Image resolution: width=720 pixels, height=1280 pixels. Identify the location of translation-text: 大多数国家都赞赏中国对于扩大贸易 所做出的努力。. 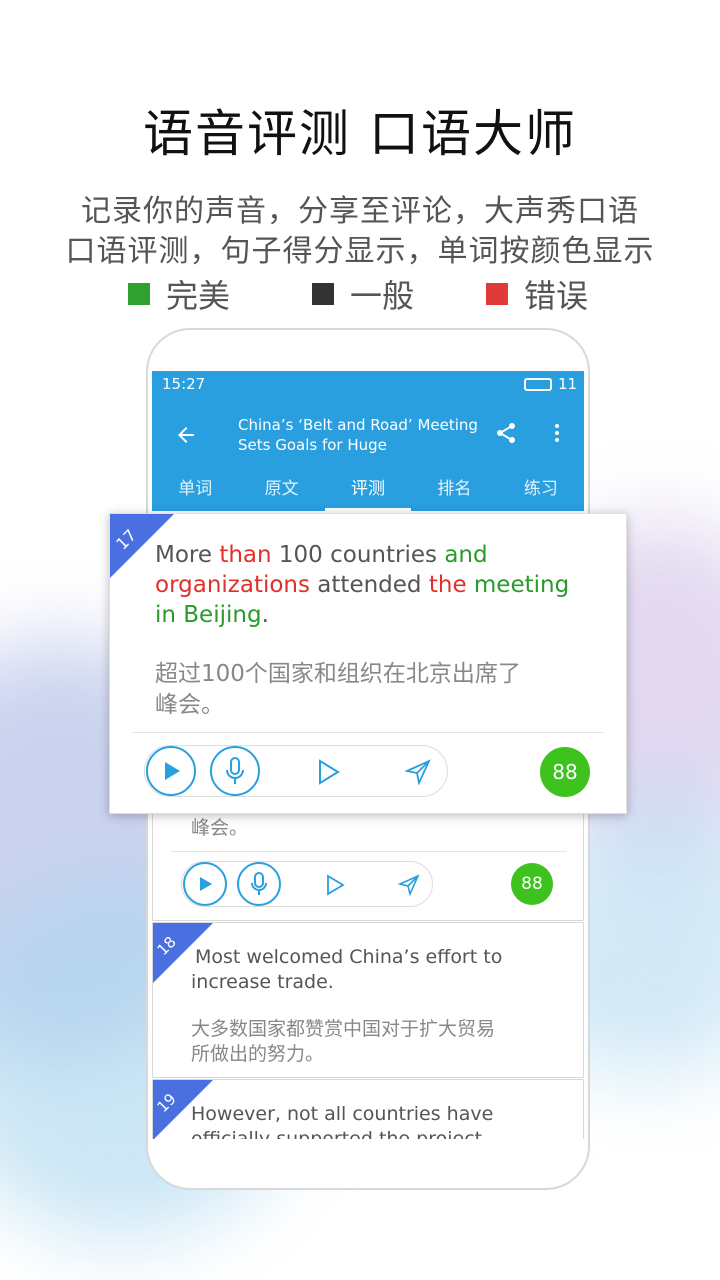
(343, 1041).